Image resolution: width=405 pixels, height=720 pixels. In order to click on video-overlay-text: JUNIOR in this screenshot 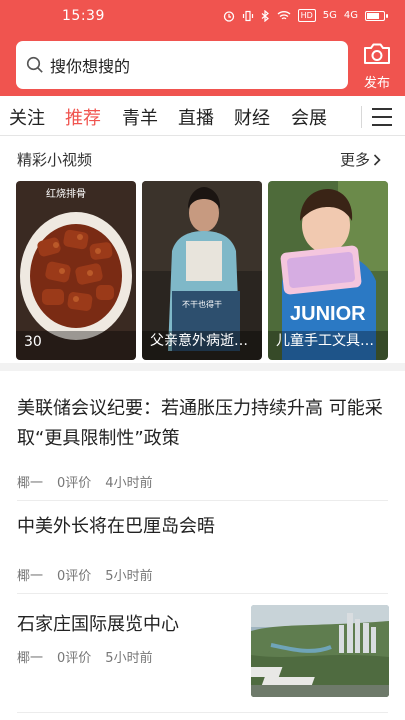, I will do `click(328, 314)`.